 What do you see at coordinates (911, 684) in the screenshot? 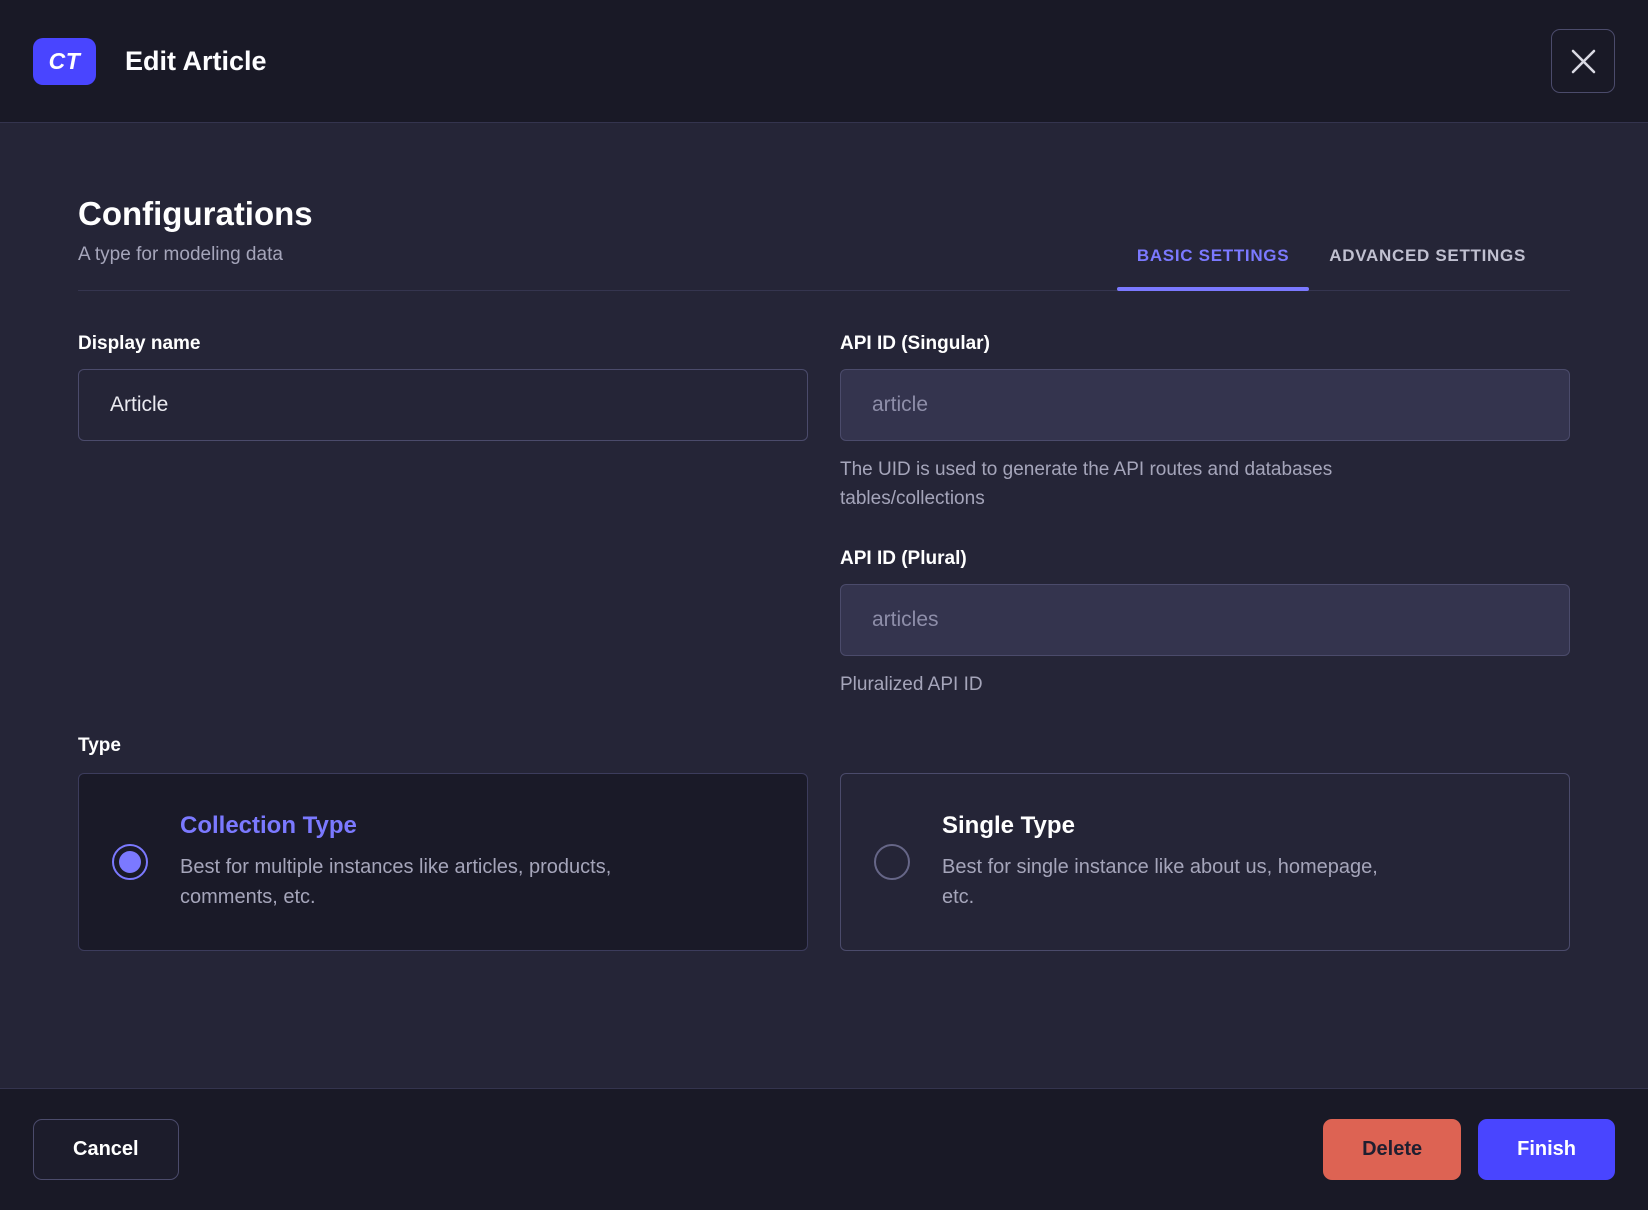
I see `api-id-plural-helper: Pluralized API ID` at bounding box center [911, 684].